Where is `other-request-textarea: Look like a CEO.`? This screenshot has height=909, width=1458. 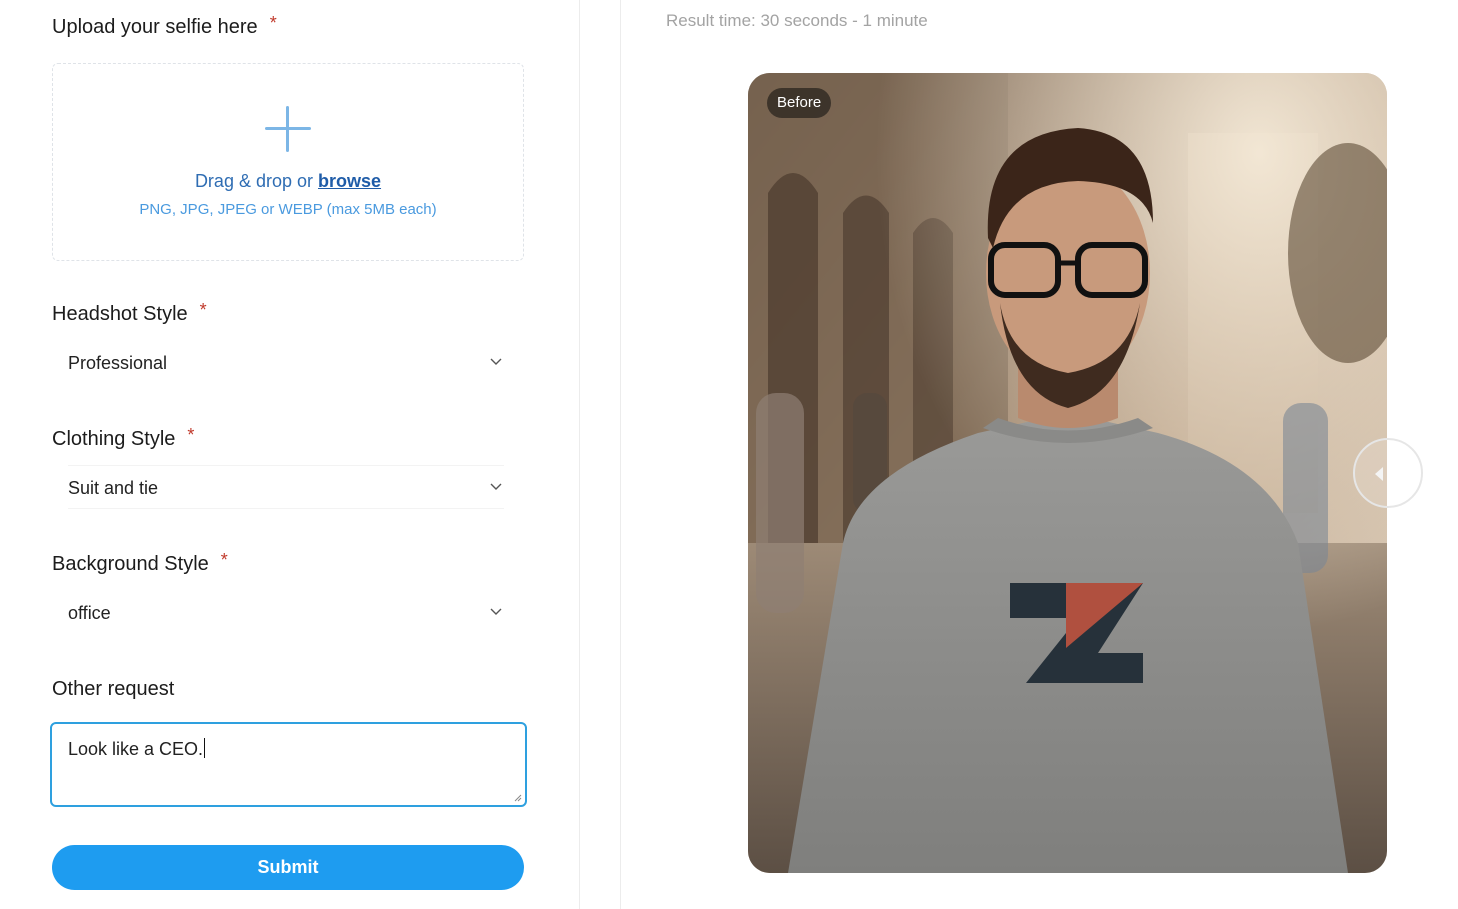
other-request-textarea: Look like a CEO. is located at coordinates (288, 764).